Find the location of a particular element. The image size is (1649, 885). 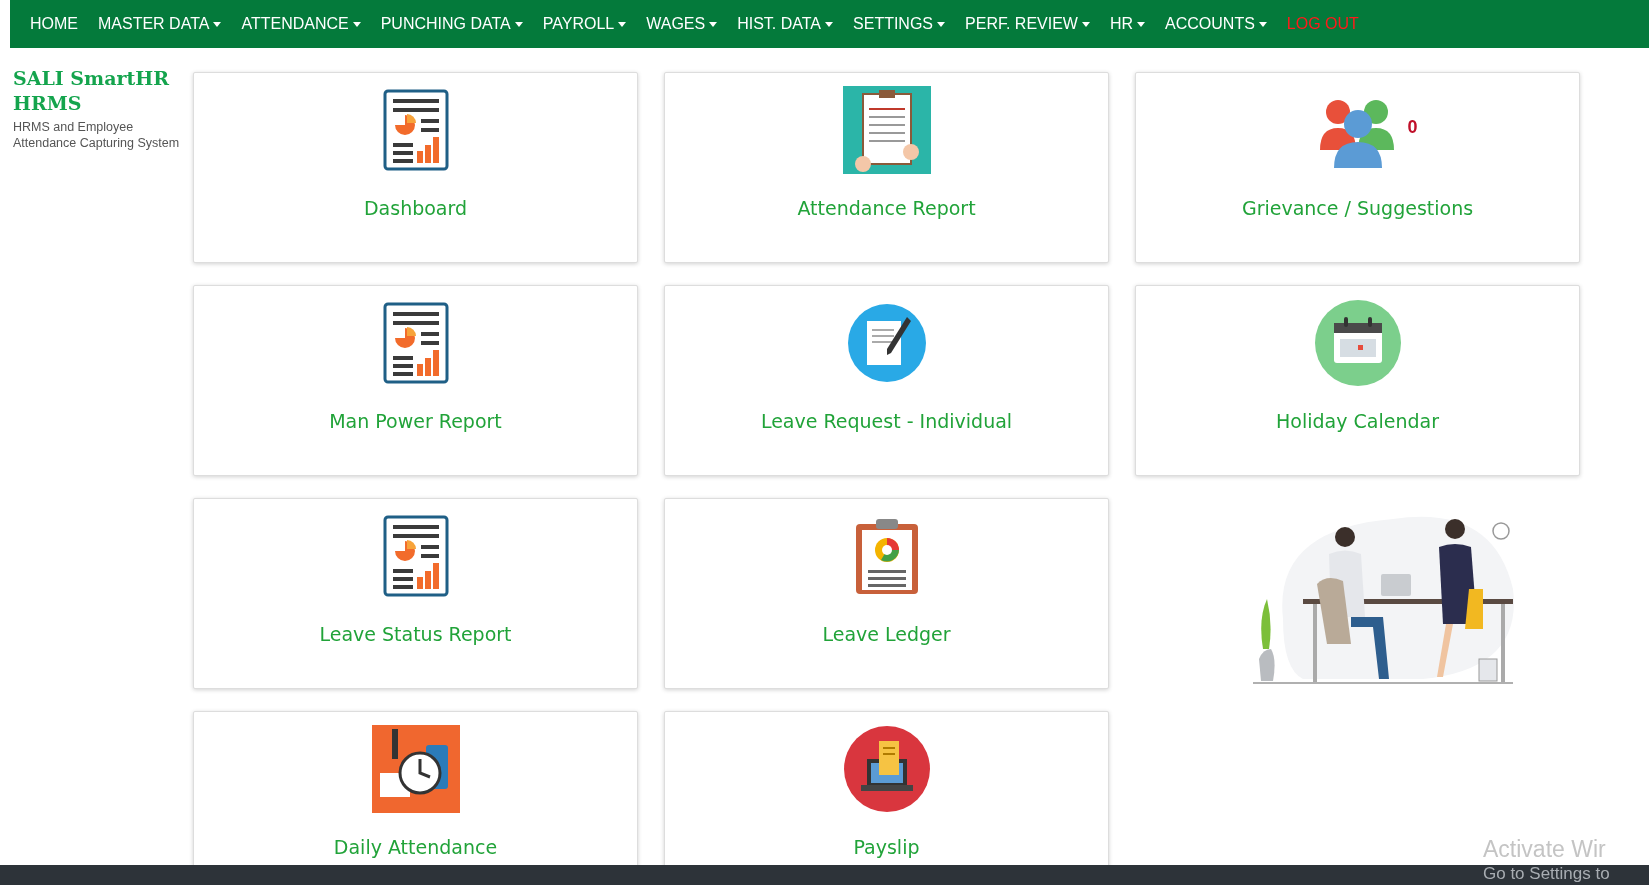

nav-menu-item: ATTENDANCE is located at coordinates (301, 24).